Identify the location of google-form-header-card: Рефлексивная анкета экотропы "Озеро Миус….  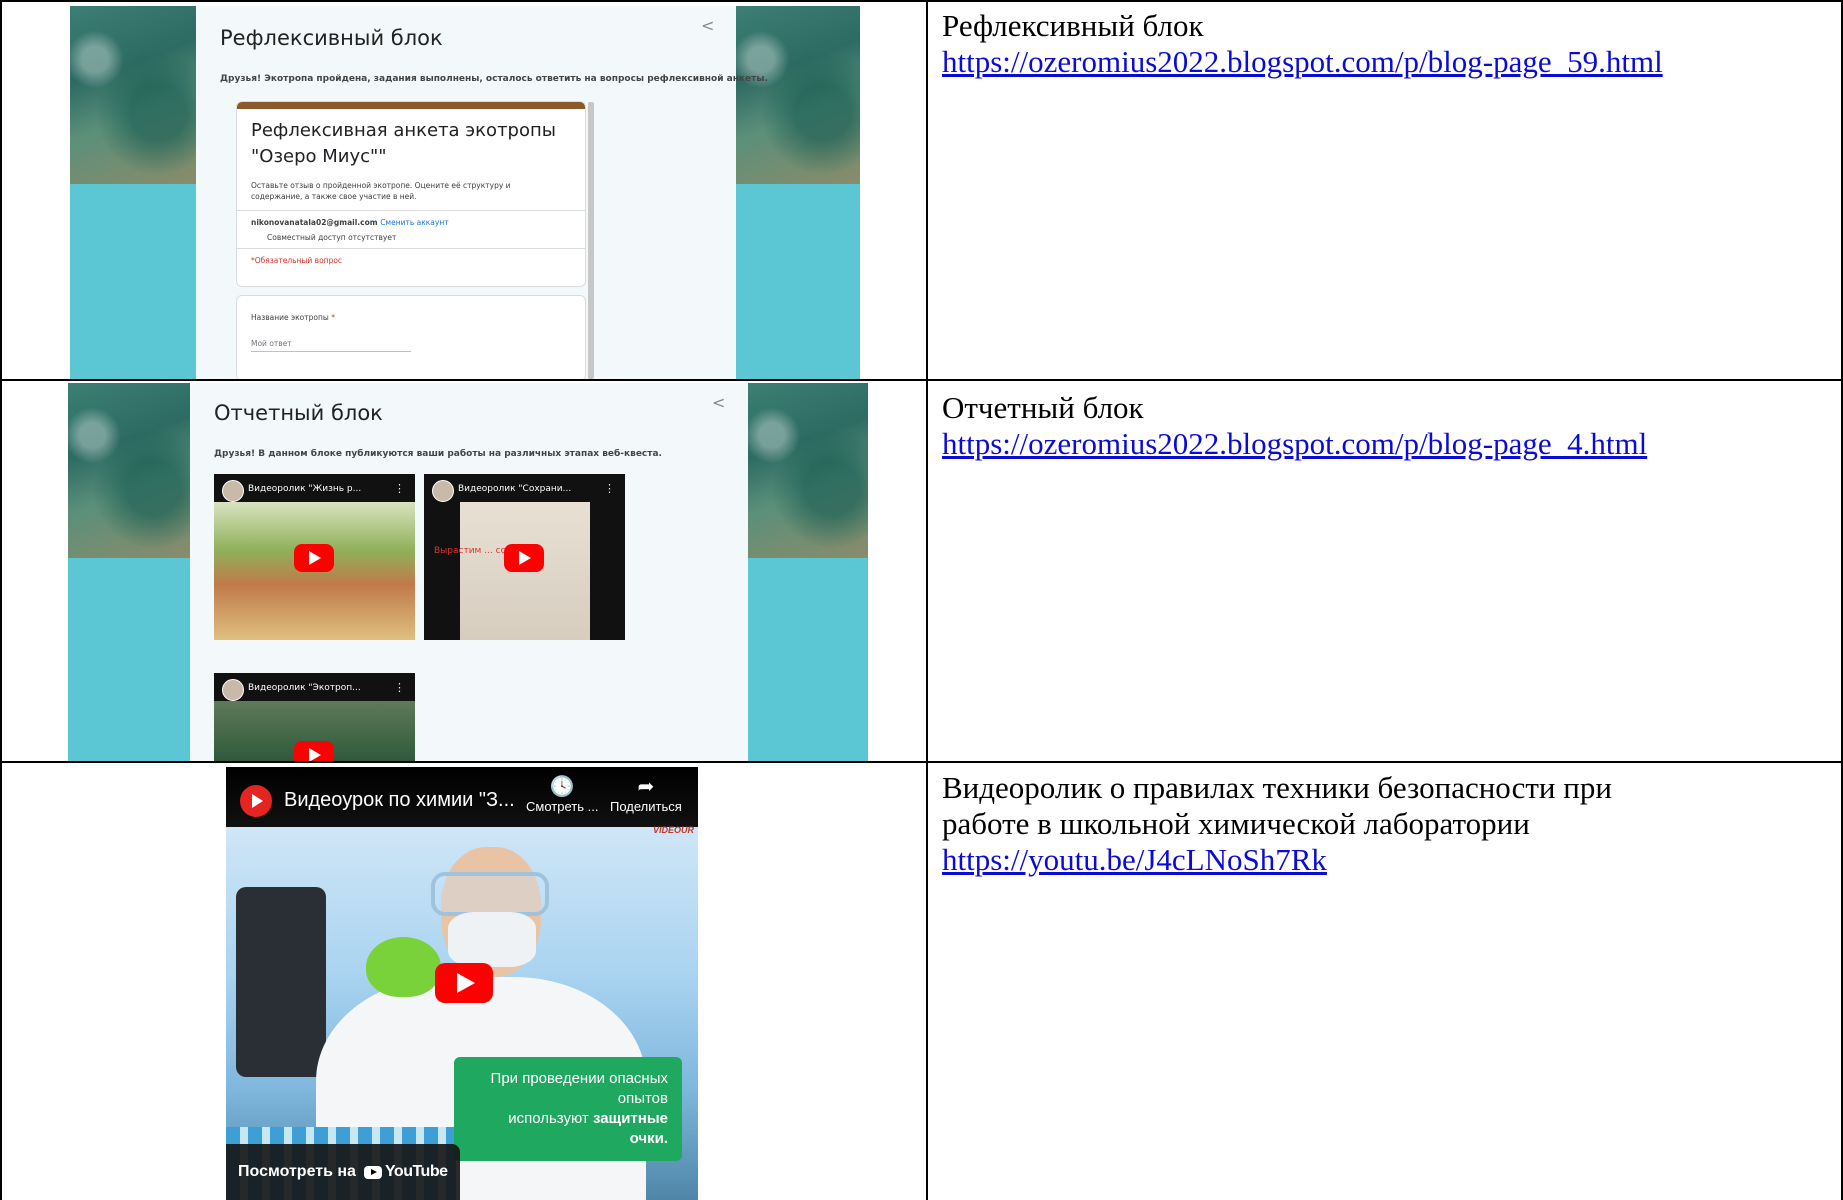
(411, 194).